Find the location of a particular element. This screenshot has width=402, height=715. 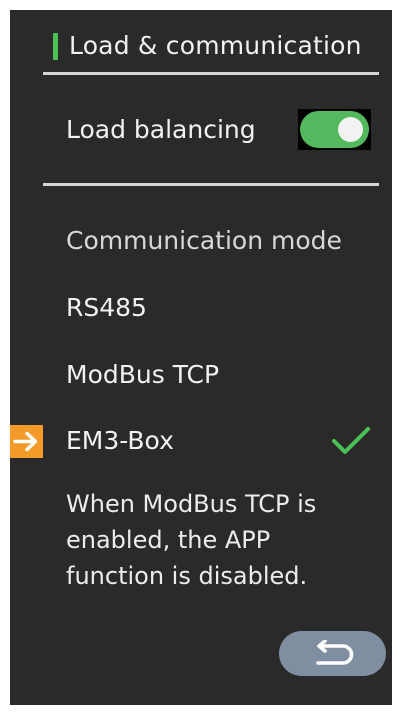

option-rs485: RS485 is located at coordinates (106, 308).